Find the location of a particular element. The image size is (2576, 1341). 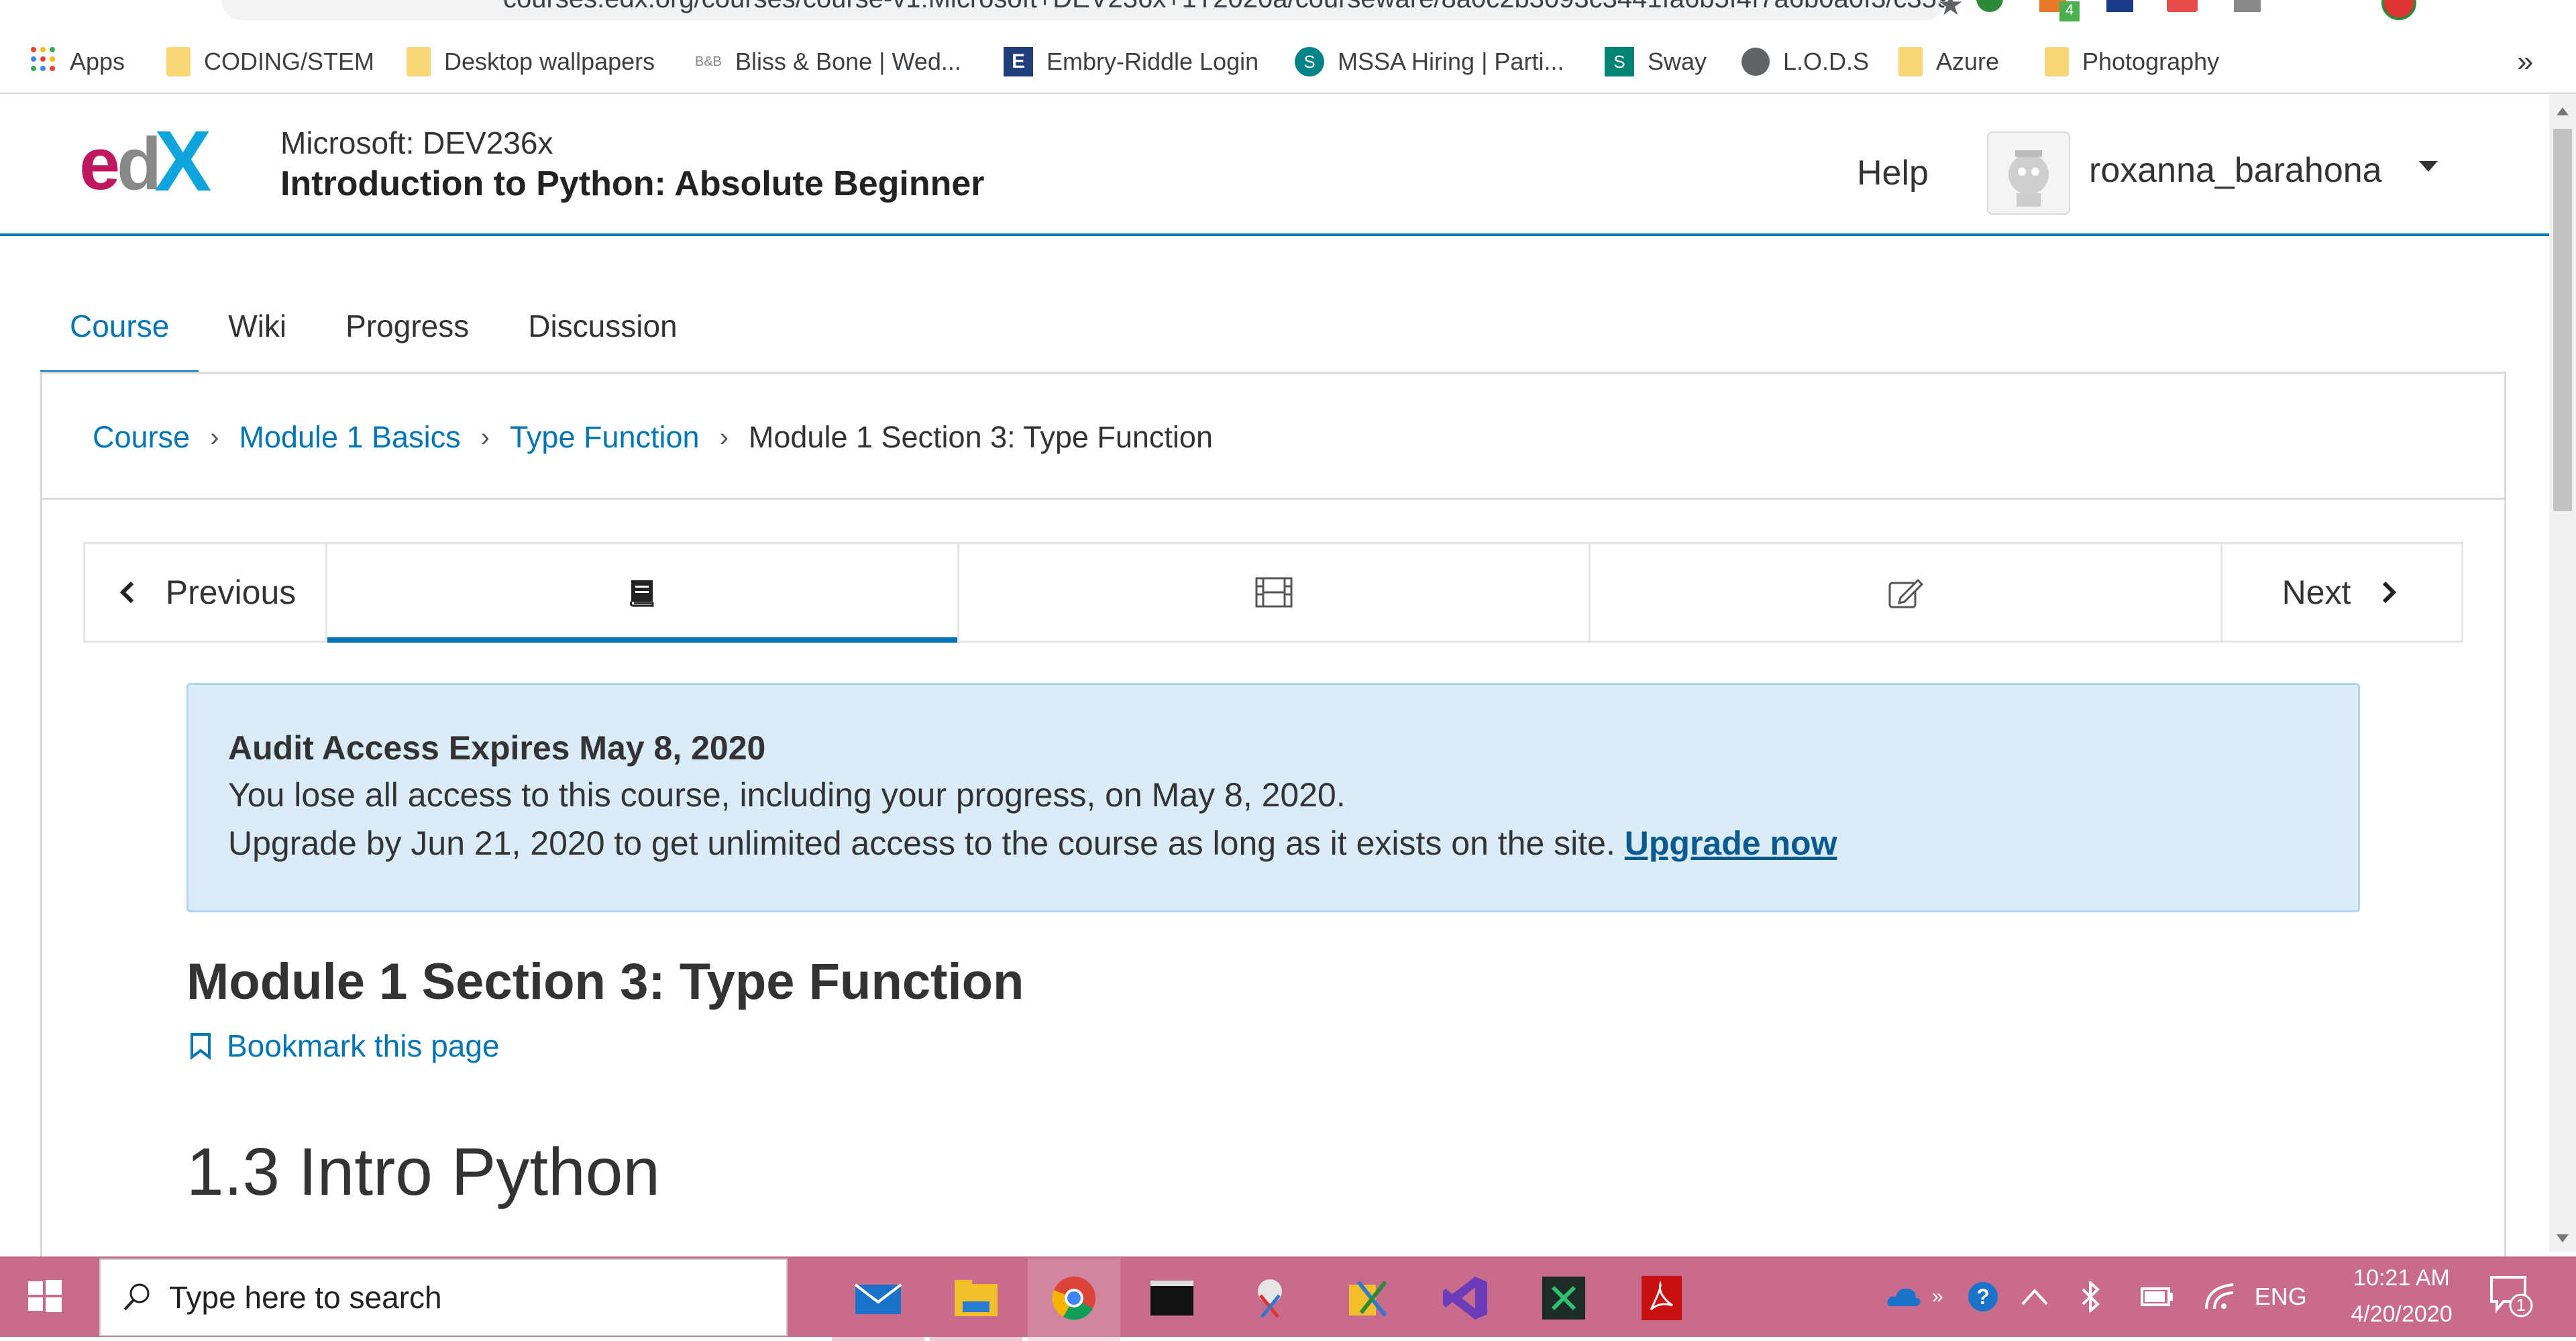

taskbar-tool-app is located at coordinates (1368, 1297).